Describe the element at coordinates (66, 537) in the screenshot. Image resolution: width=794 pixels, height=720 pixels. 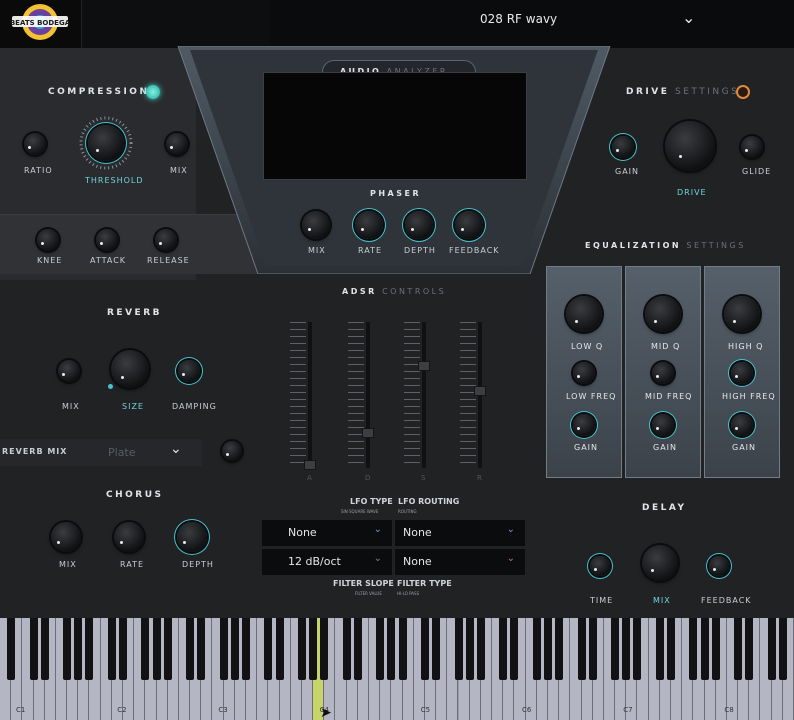
I see `chorus-mix-knob` at that location.